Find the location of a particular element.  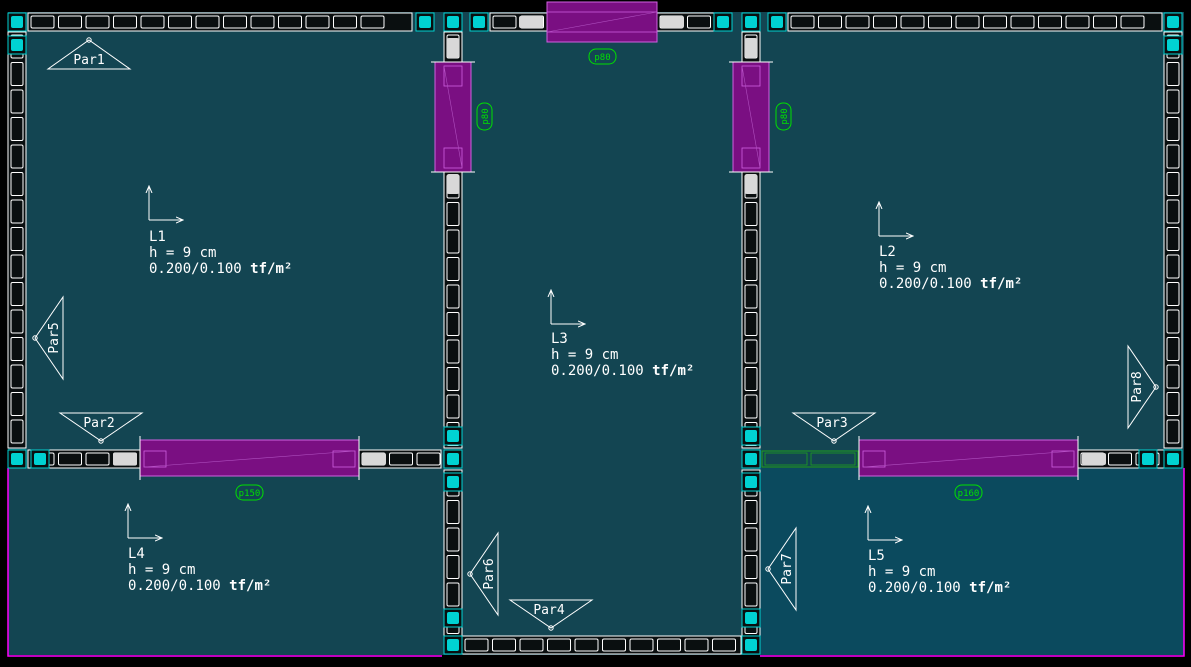

wall-strip-top-right is located at coordinates (975, 22).